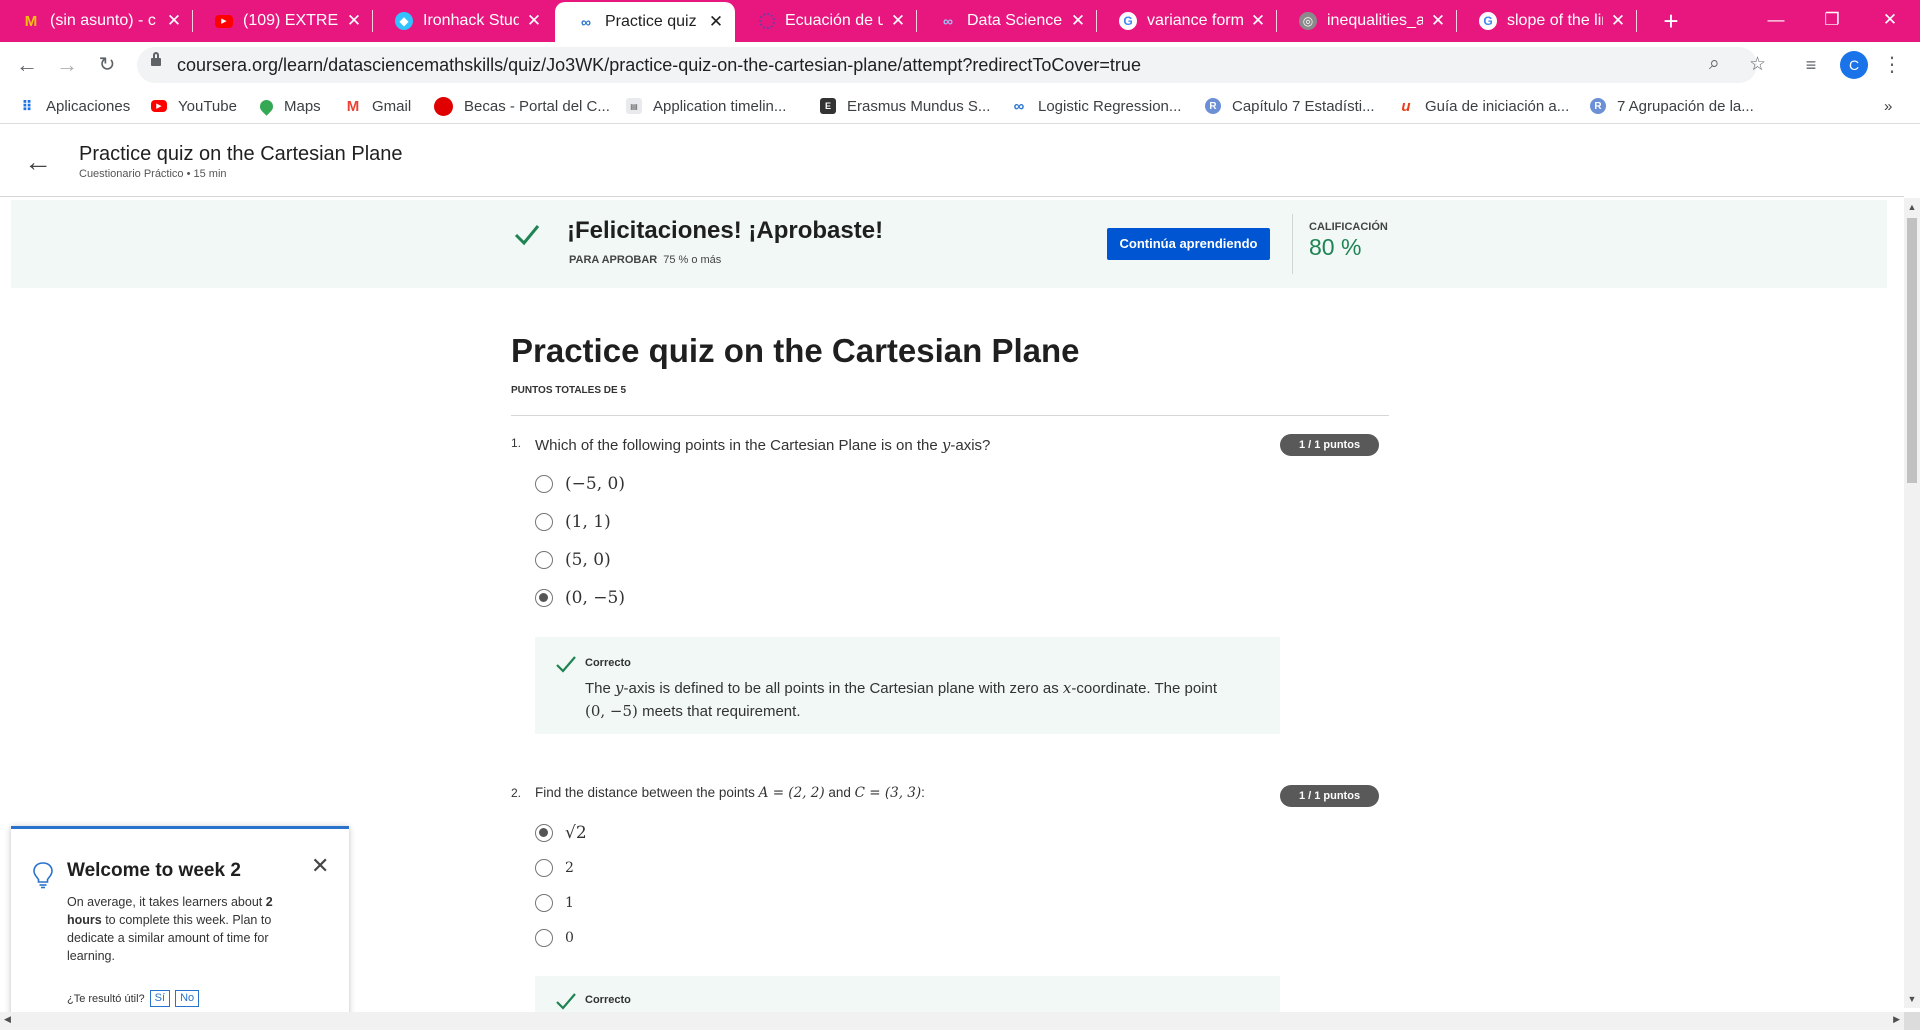 The image size is (1920, 1030). I want to click on new-tab-button: +, so click(1671, 21).